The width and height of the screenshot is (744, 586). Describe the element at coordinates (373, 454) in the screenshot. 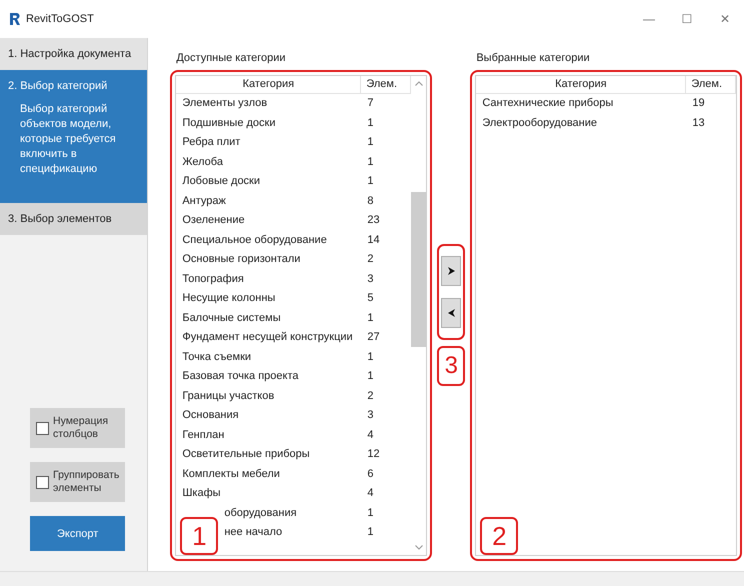

I see `count-cell-text: 12` at that location.